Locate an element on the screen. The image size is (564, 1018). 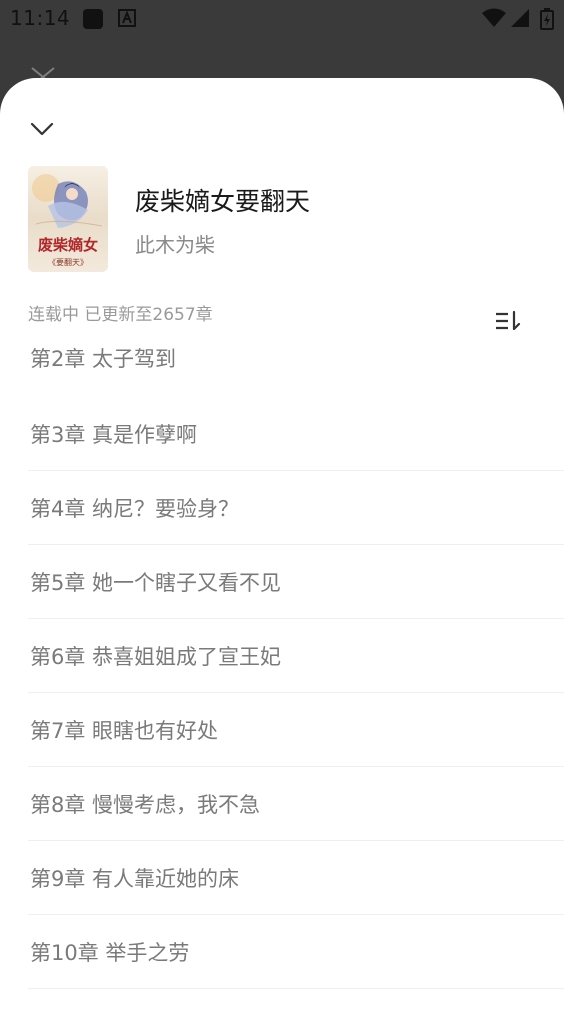
chapter-title: 第10章 举手之劳 is located at coordinates (110, 953).